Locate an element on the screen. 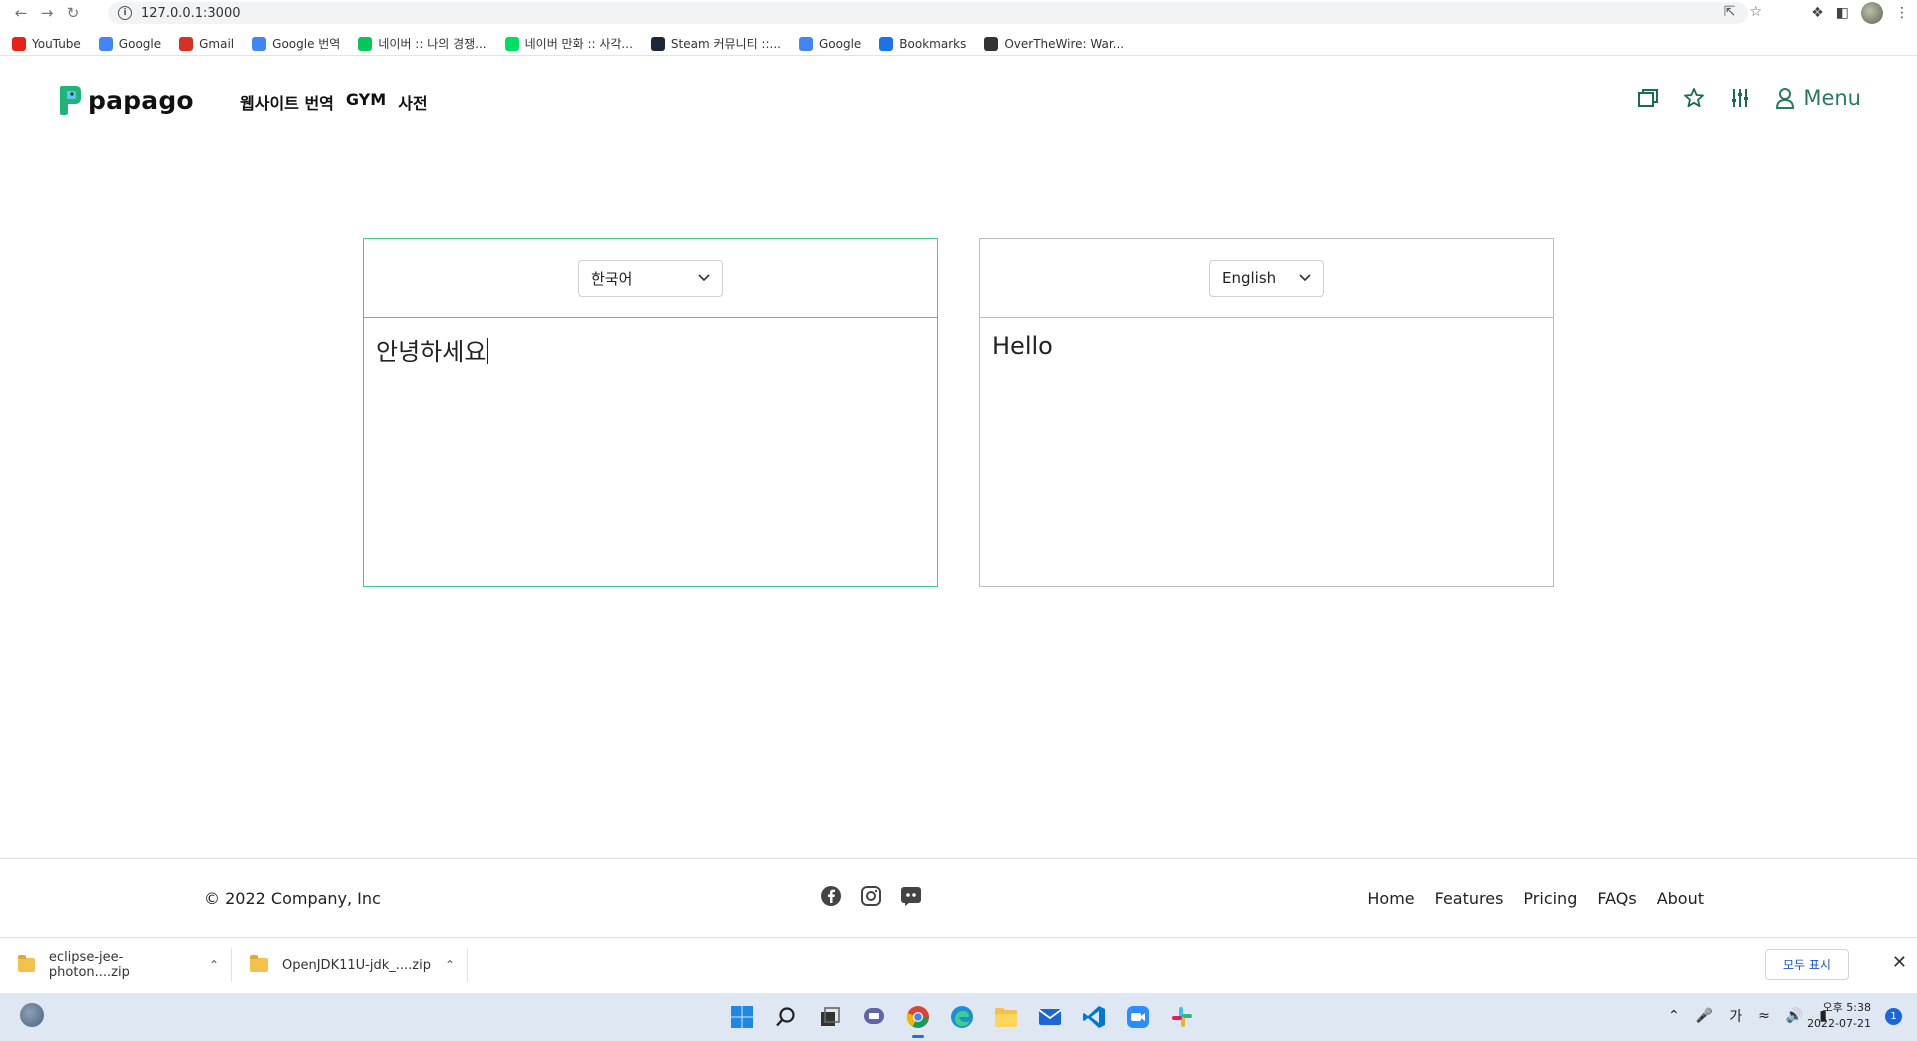 The height and width of the screenshot is (1041, 1917). download-filename: eclipse-jee-photon....zip is located at coordinates (89, 965).